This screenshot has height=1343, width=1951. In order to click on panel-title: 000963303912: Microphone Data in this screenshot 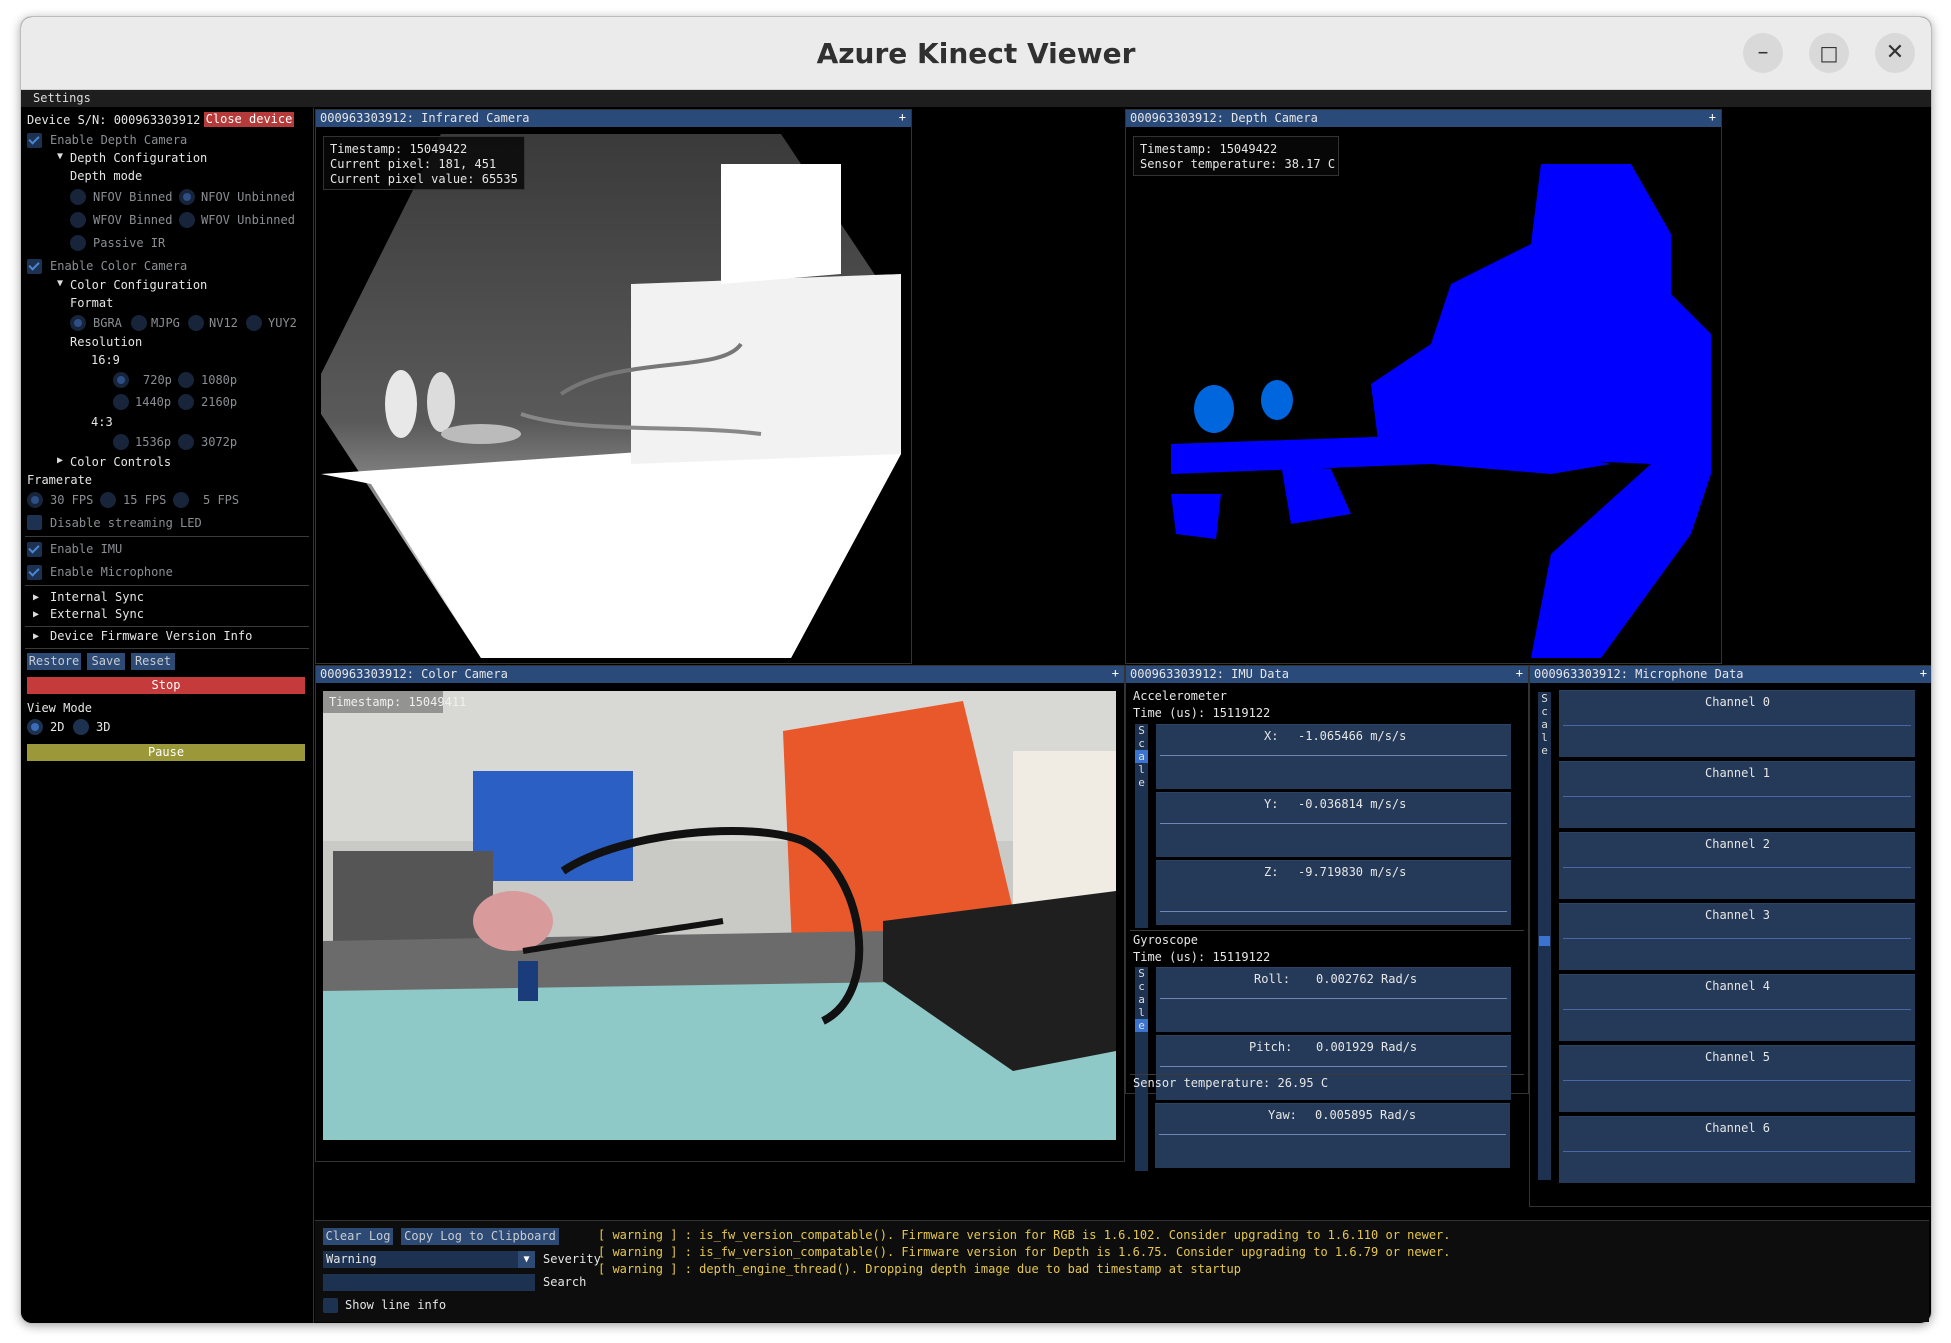, I will do `click(1639, 674)`.